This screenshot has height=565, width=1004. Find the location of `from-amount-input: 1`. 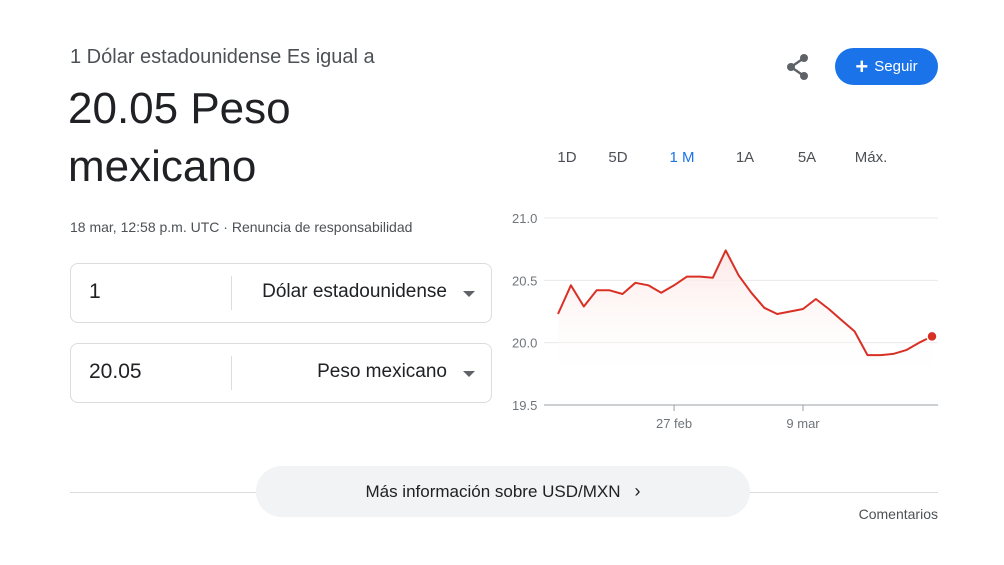

from-amount-input: 1 is located at coordinates (95, 292).